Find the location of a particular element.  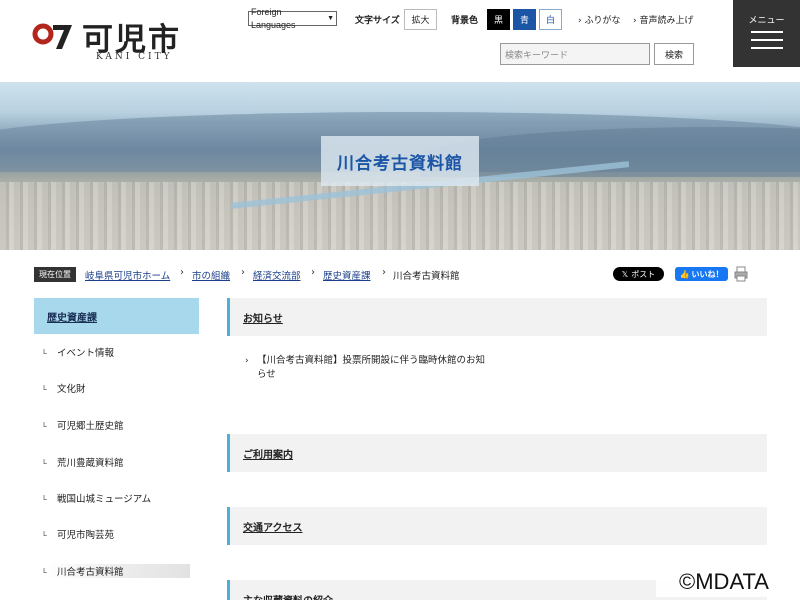

sidebar-heading: 歴史資産課 is located at coordinates (116, 316).